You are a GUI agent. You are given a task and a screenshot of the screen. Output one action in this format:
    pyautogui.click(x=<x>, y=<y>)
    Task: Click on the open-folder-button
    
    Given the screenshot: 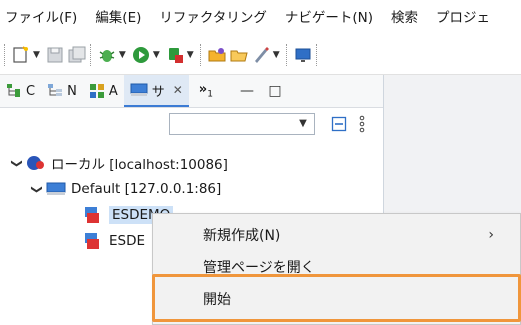 What is the action you would take?
    pyautogui.click(x=217, y=55)
    